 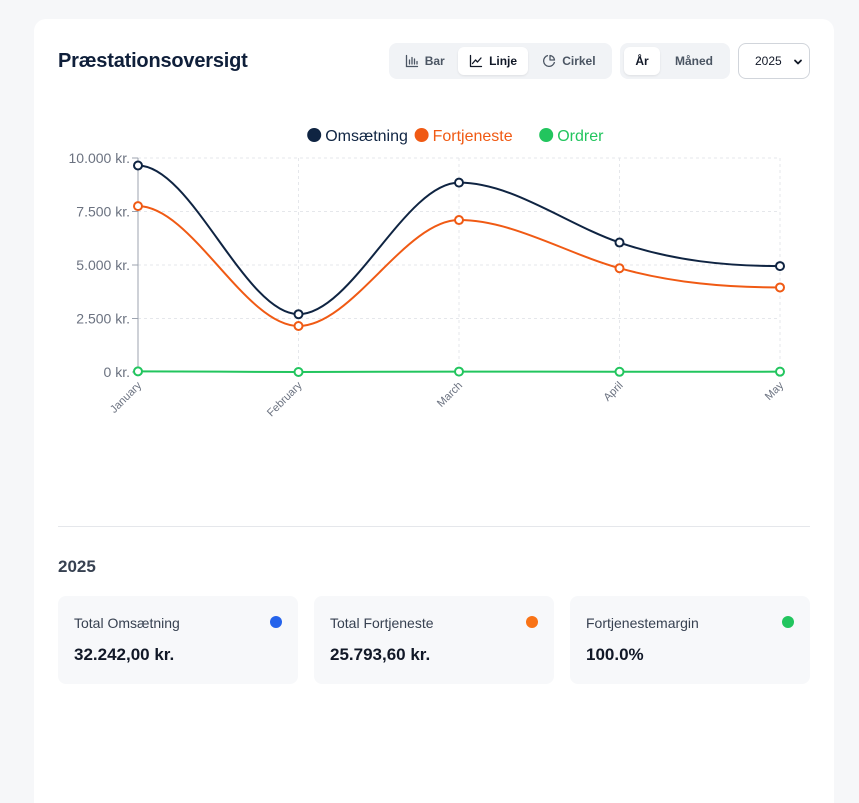 I want to click on x-tick-label: January, so click(x=126, y=397).